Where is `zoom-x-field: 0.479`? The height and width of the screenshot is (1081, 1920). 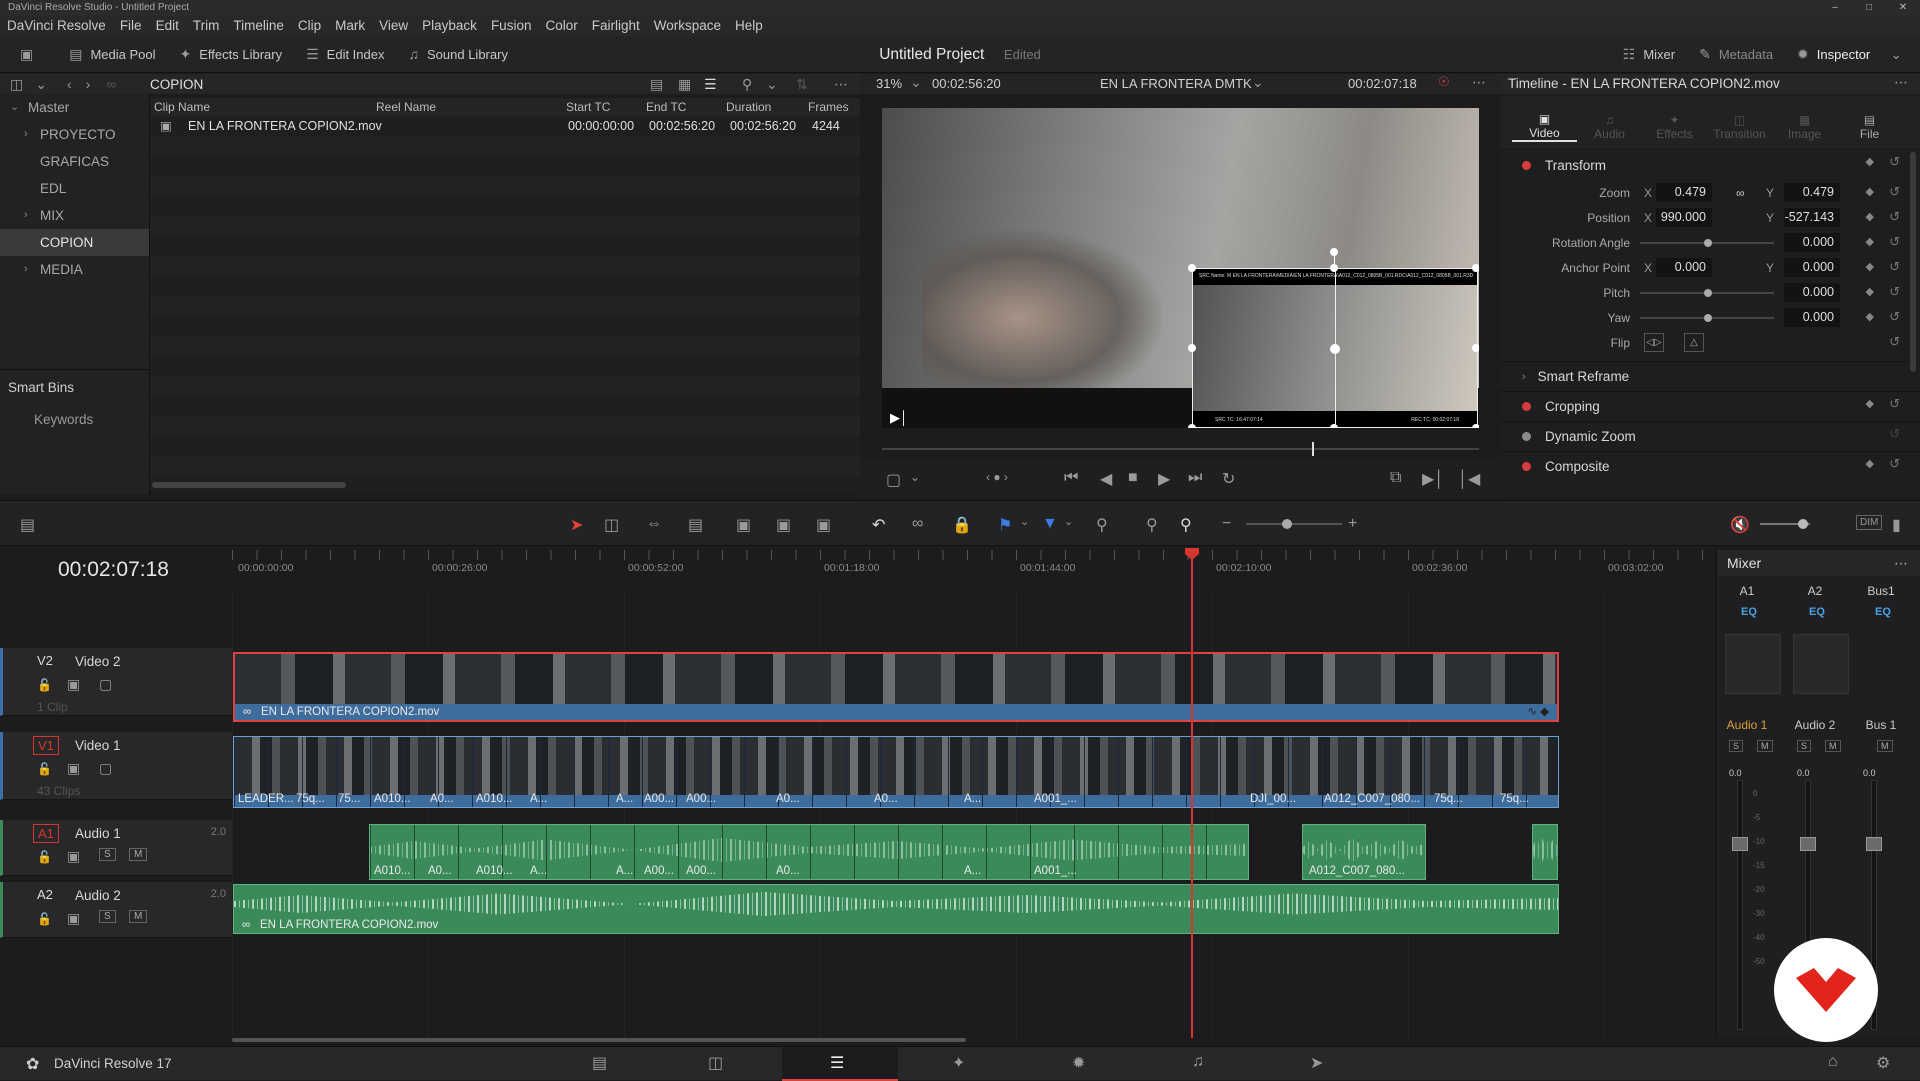
zoom-x-field: 0.479 is located at coordinates (1684, 192).